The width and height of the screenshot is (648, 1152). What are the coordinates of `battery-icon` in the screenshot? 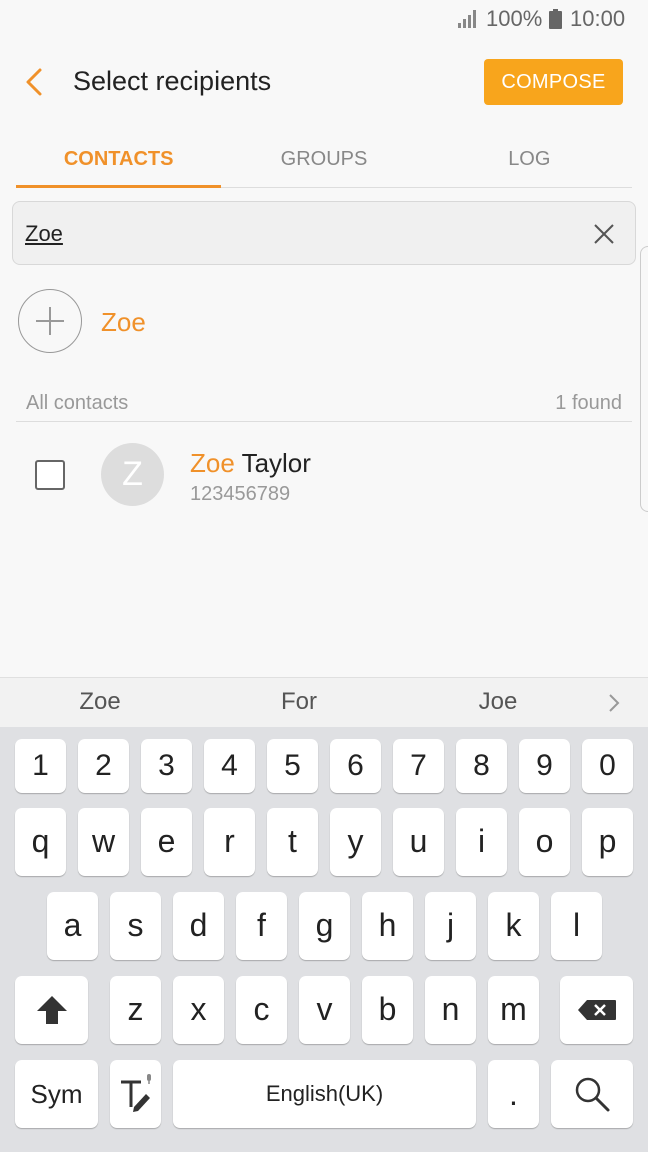 It's located at (555, 19).